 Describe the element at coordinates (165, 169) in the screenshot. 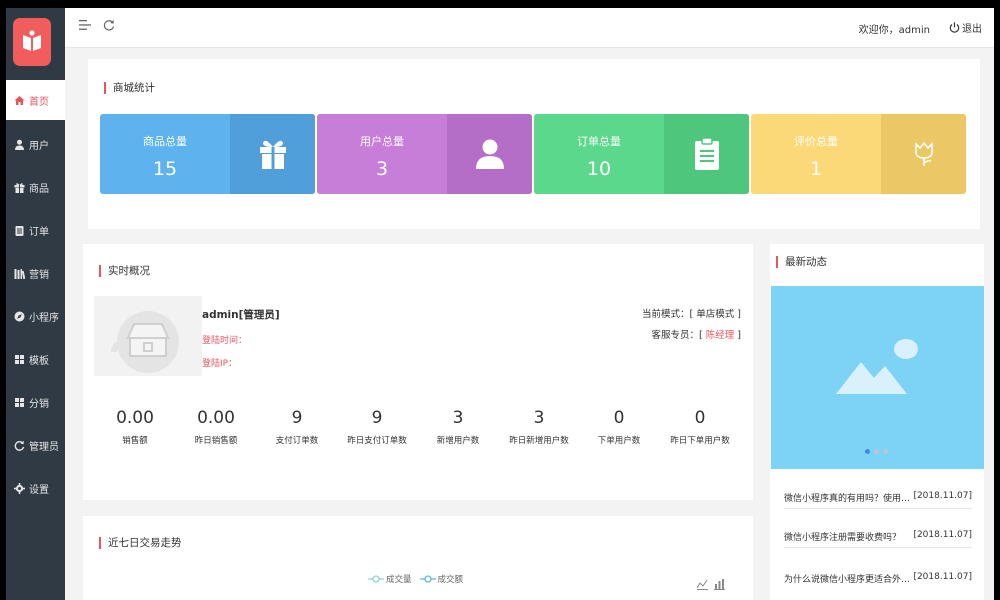

I see `card-value: 15` at that location.